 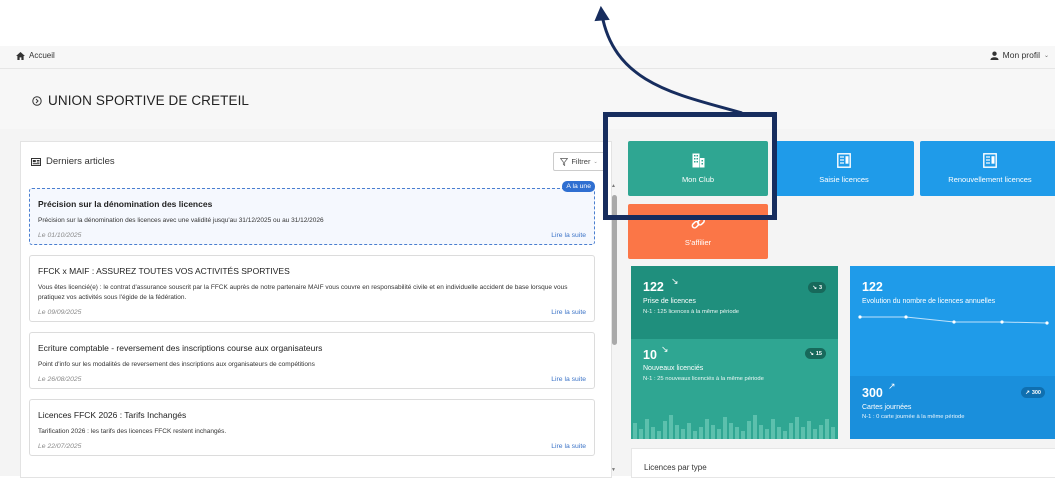 What do you see at coordinates (872, 287) in the screenshot?
I see `evolution-value: 122` at bounding box center [872, 287].